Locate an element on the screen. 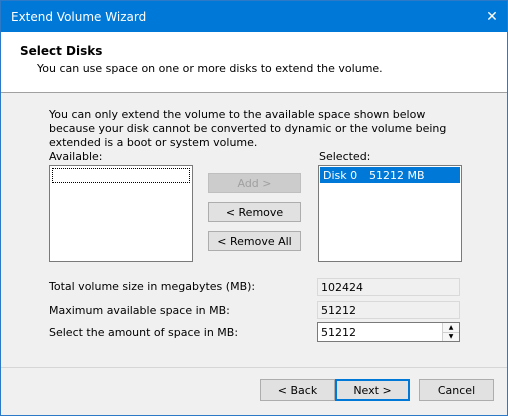  add-button: Add > is located at coordinates (254, 183).